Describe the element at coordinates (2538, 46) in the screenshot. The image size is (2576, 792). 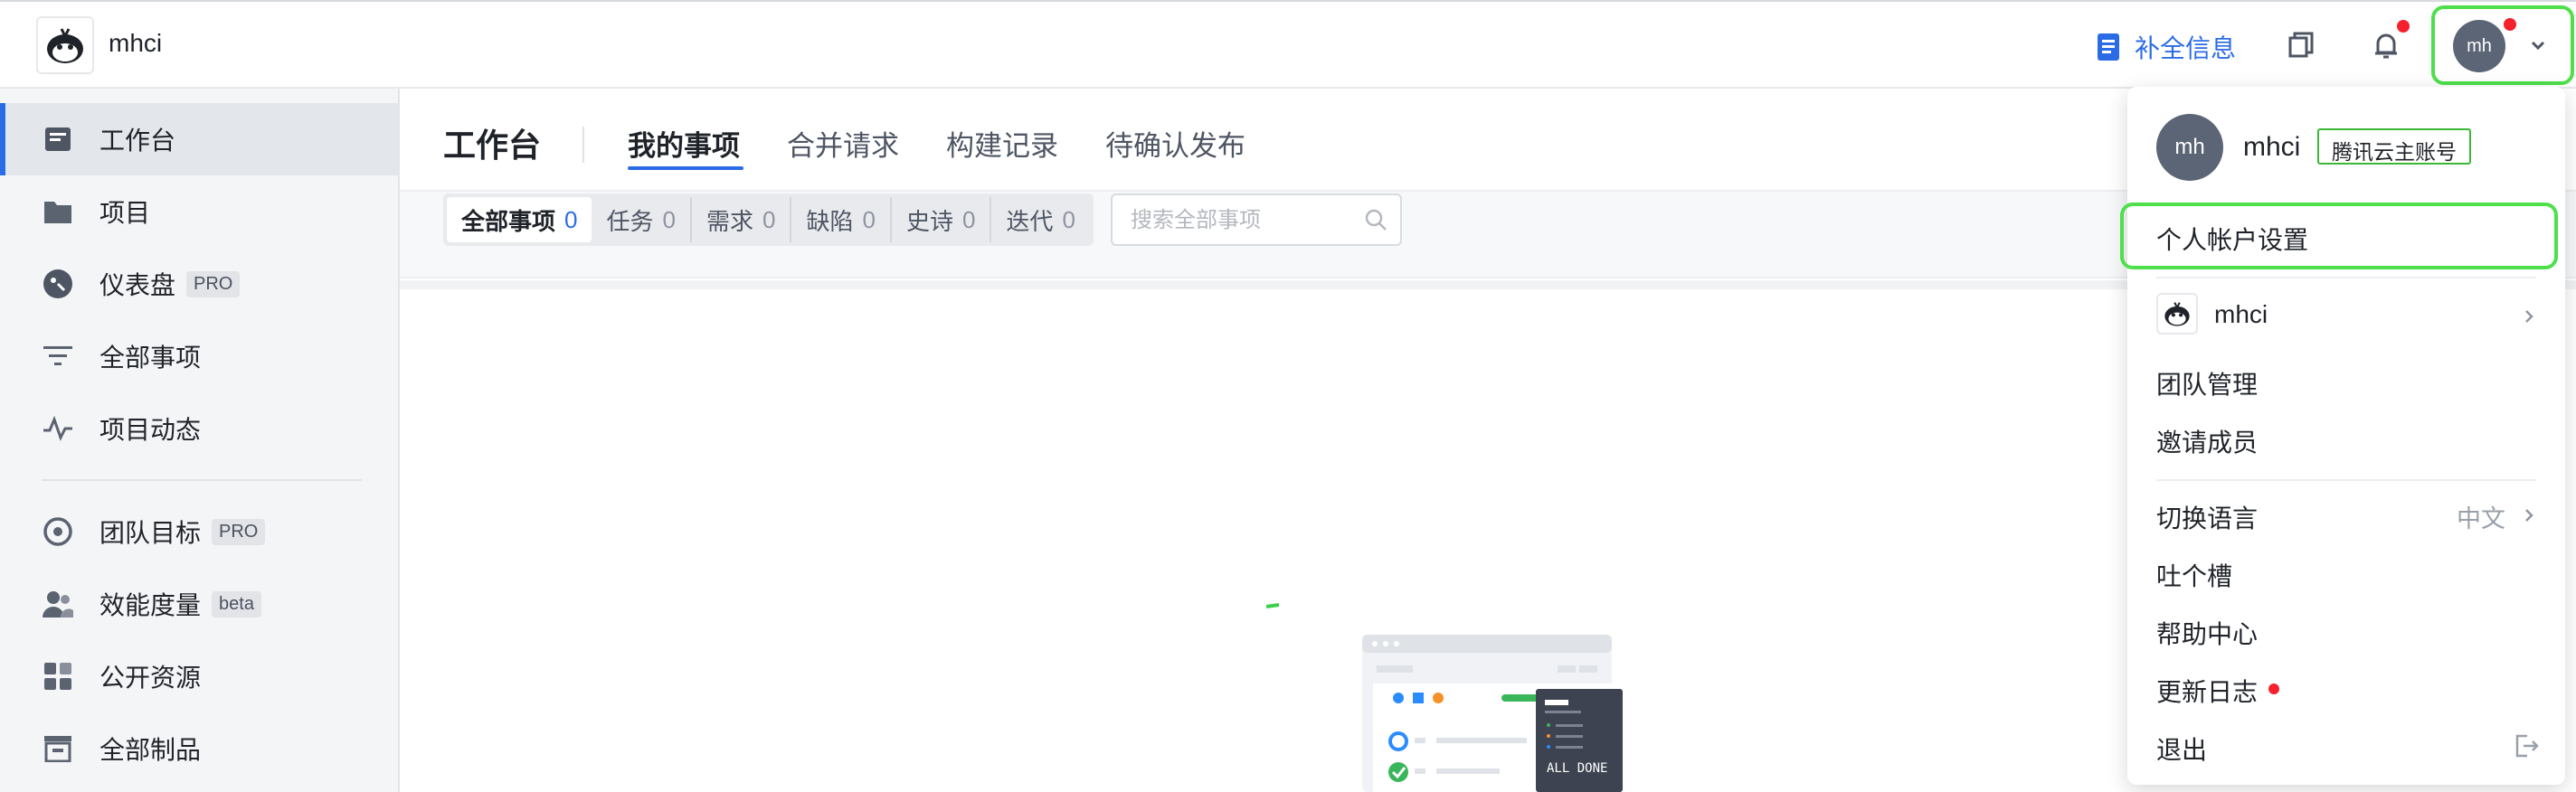
I see `chevron-down-icon` at that location.